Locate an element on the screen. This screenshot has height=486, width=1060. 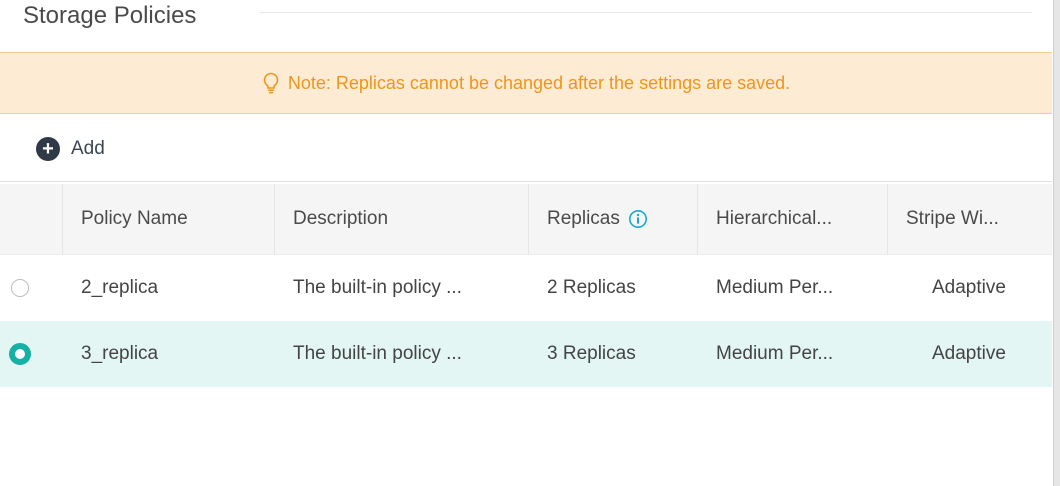
title-bar: Storage Policies is located at coordinates (526, 26).